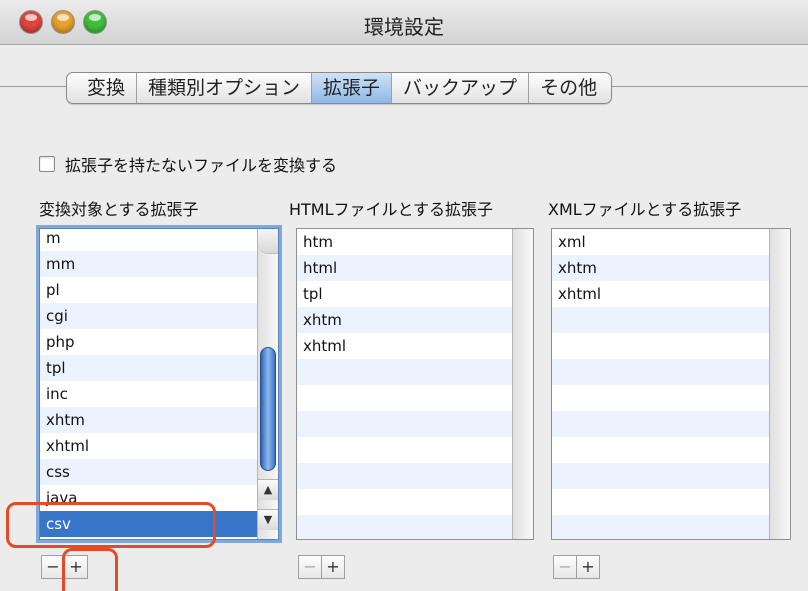 Image resolution: width=808 pixels, height=591 pixels. Describe the element at coordinates (565, 567) in the screenshot. I see `xml-remove-button: −` at that location.